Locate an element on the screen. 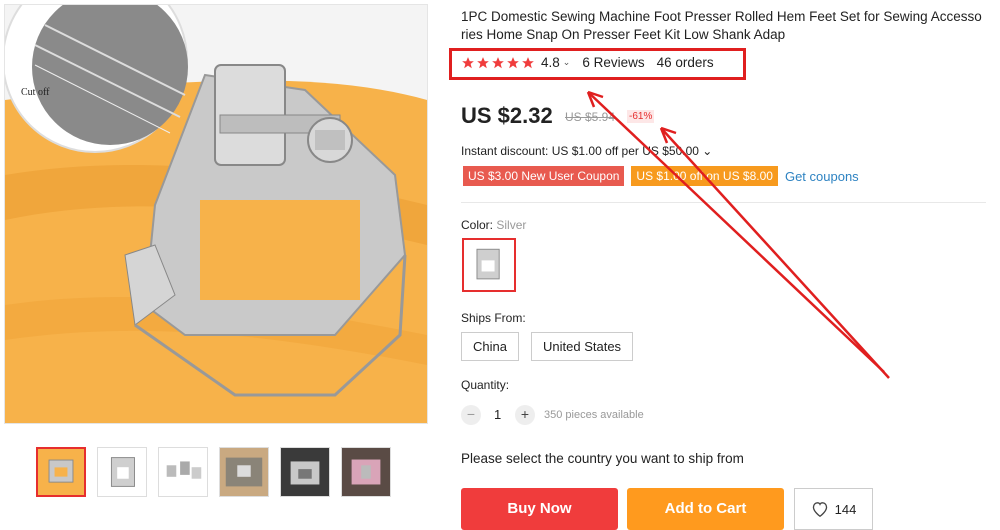 The height and width of the screenshot is (530, 1000). discount-badge: -61% is located at coordinates (641, 116).